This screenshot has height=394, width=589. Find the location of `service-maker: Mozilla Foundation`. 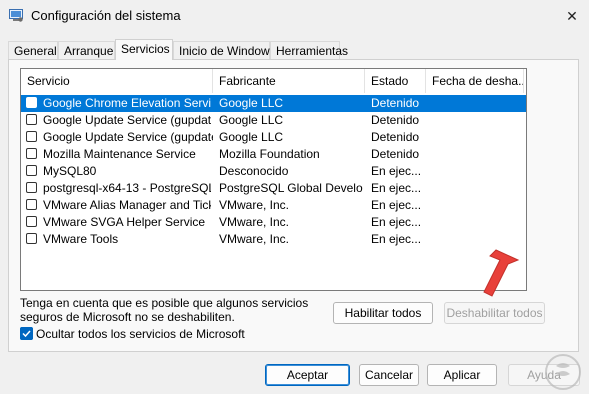

service-maker: Mozilla Foundation is located at coordinates (269, 154).